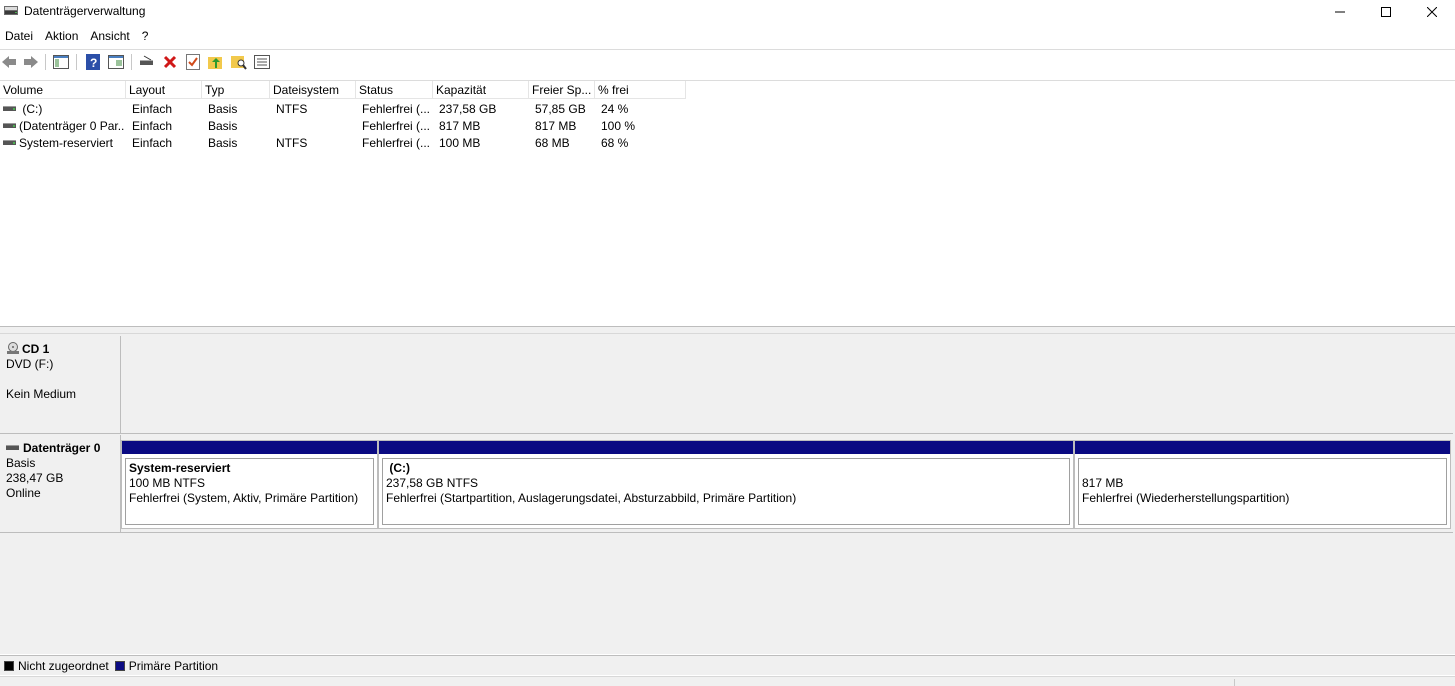 This screenshot has height=686, width=1455. What do you see at coordinates (727, 330) in the screenshot?
I see `pane-splitter` at bounding box center [727, 330].